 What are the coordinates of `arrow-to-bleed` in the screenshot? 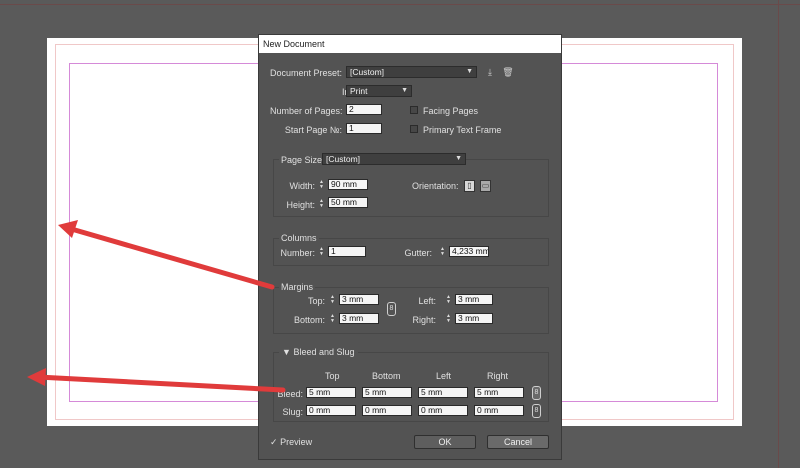 It's located at (156, 380).